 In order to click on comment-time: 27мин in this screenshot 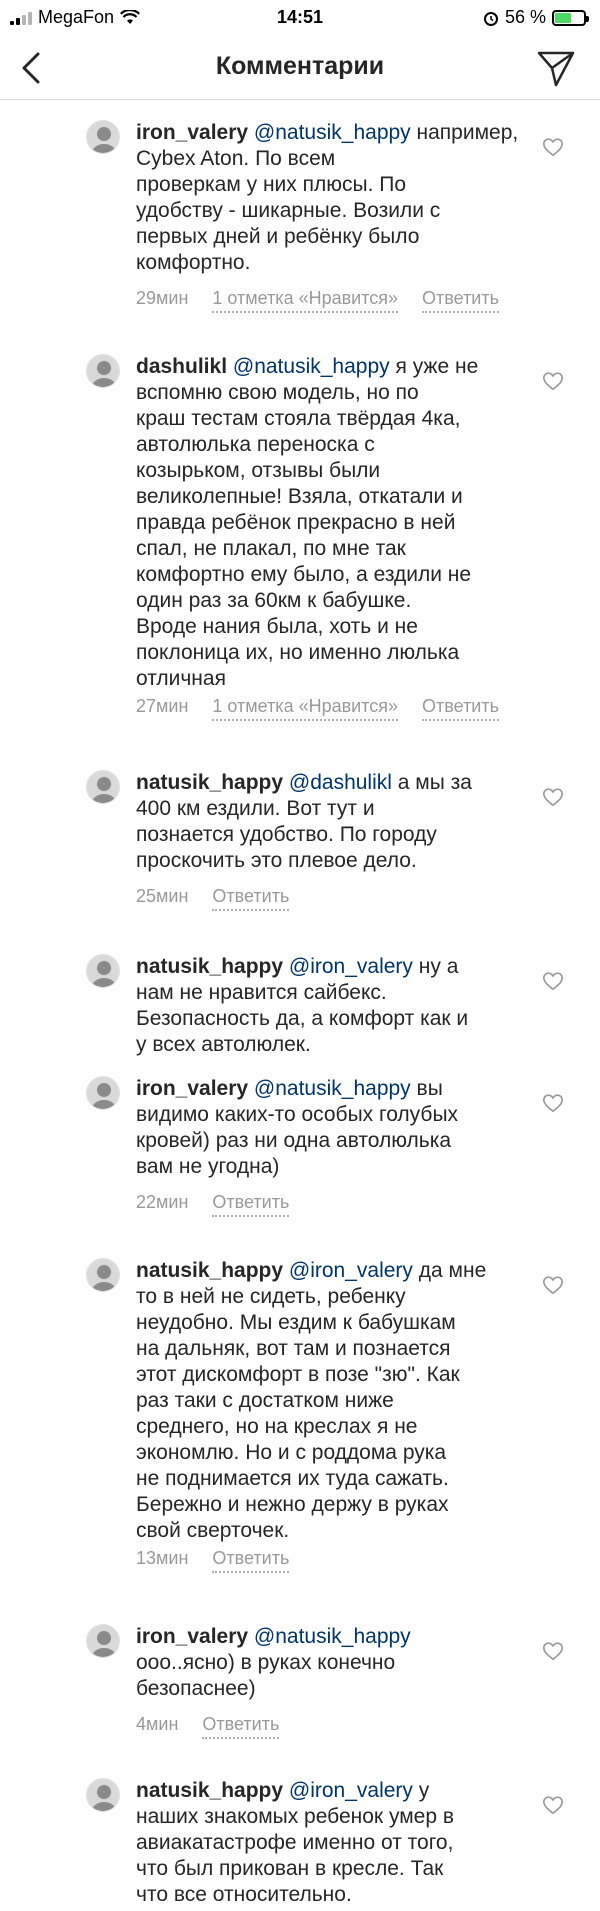, I will do `click(162, 706)`.